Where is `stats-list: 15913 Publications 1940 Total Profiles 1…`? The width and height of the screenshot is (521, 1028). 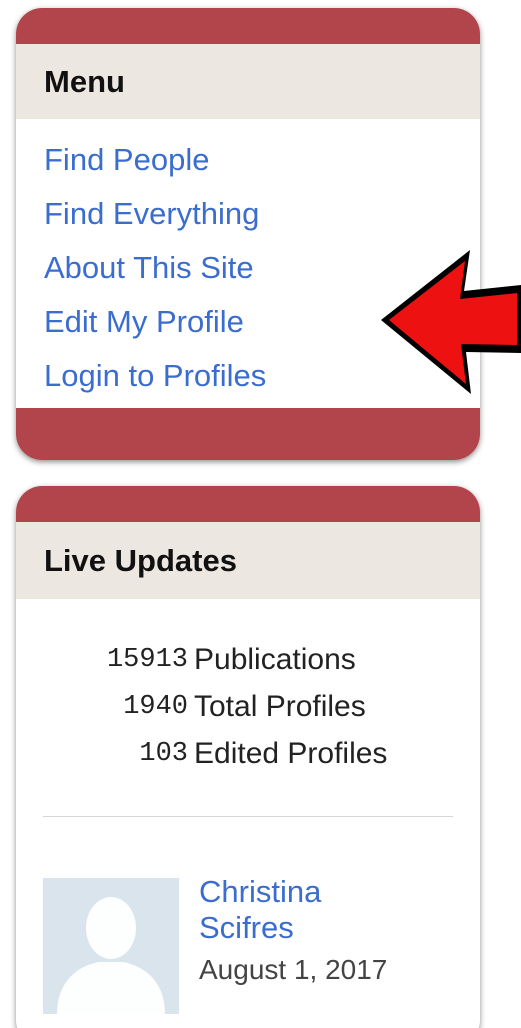 stats-list: 15913 Publications 1940 Total Profiles 1… is located at coordinates (248, 706).